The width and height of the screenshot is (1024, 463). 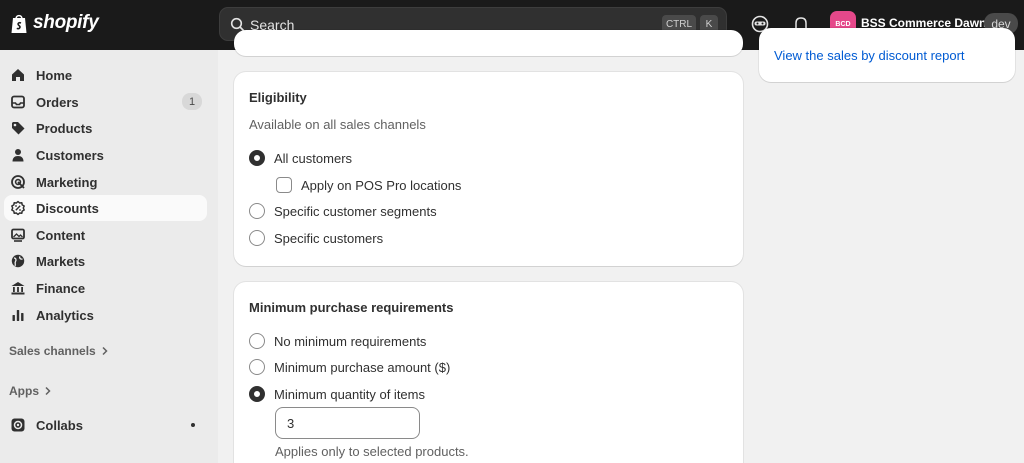 What do you see at coordinates (362, 367) in the screenshot?
I see `option-label: Minimum purchase amount ($)` at bounding box center [362, 367].